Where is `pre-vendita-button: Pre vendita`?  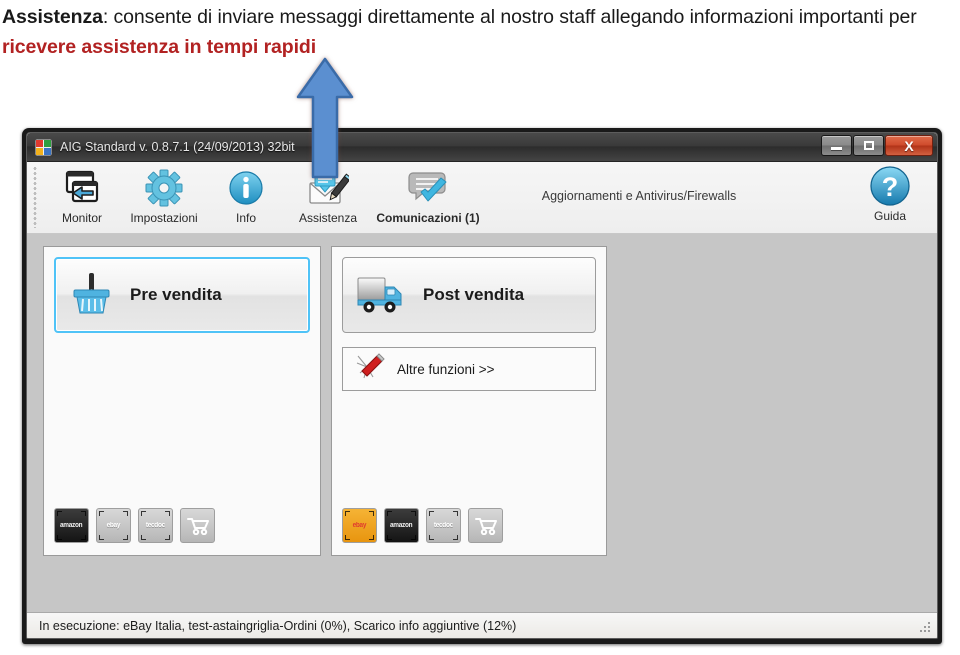
pre-vendita-button: Pre vendita is located at coordinates (182, 295).